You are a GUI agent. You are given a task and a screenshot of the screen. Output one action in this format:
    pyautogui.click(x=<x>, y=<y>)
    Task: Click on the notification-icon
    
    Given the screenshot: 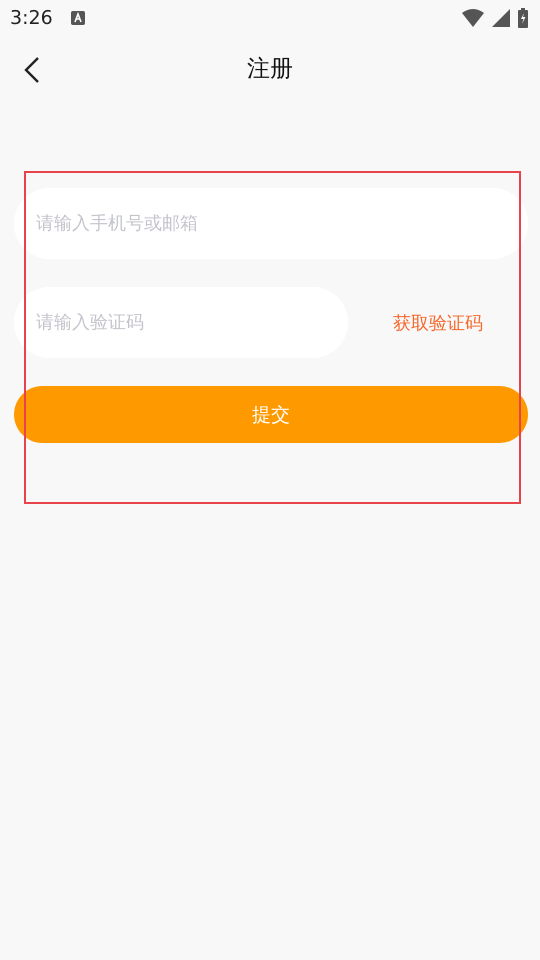 What is the action you would take?
    pyautogui.click(x=77, y=18)
    